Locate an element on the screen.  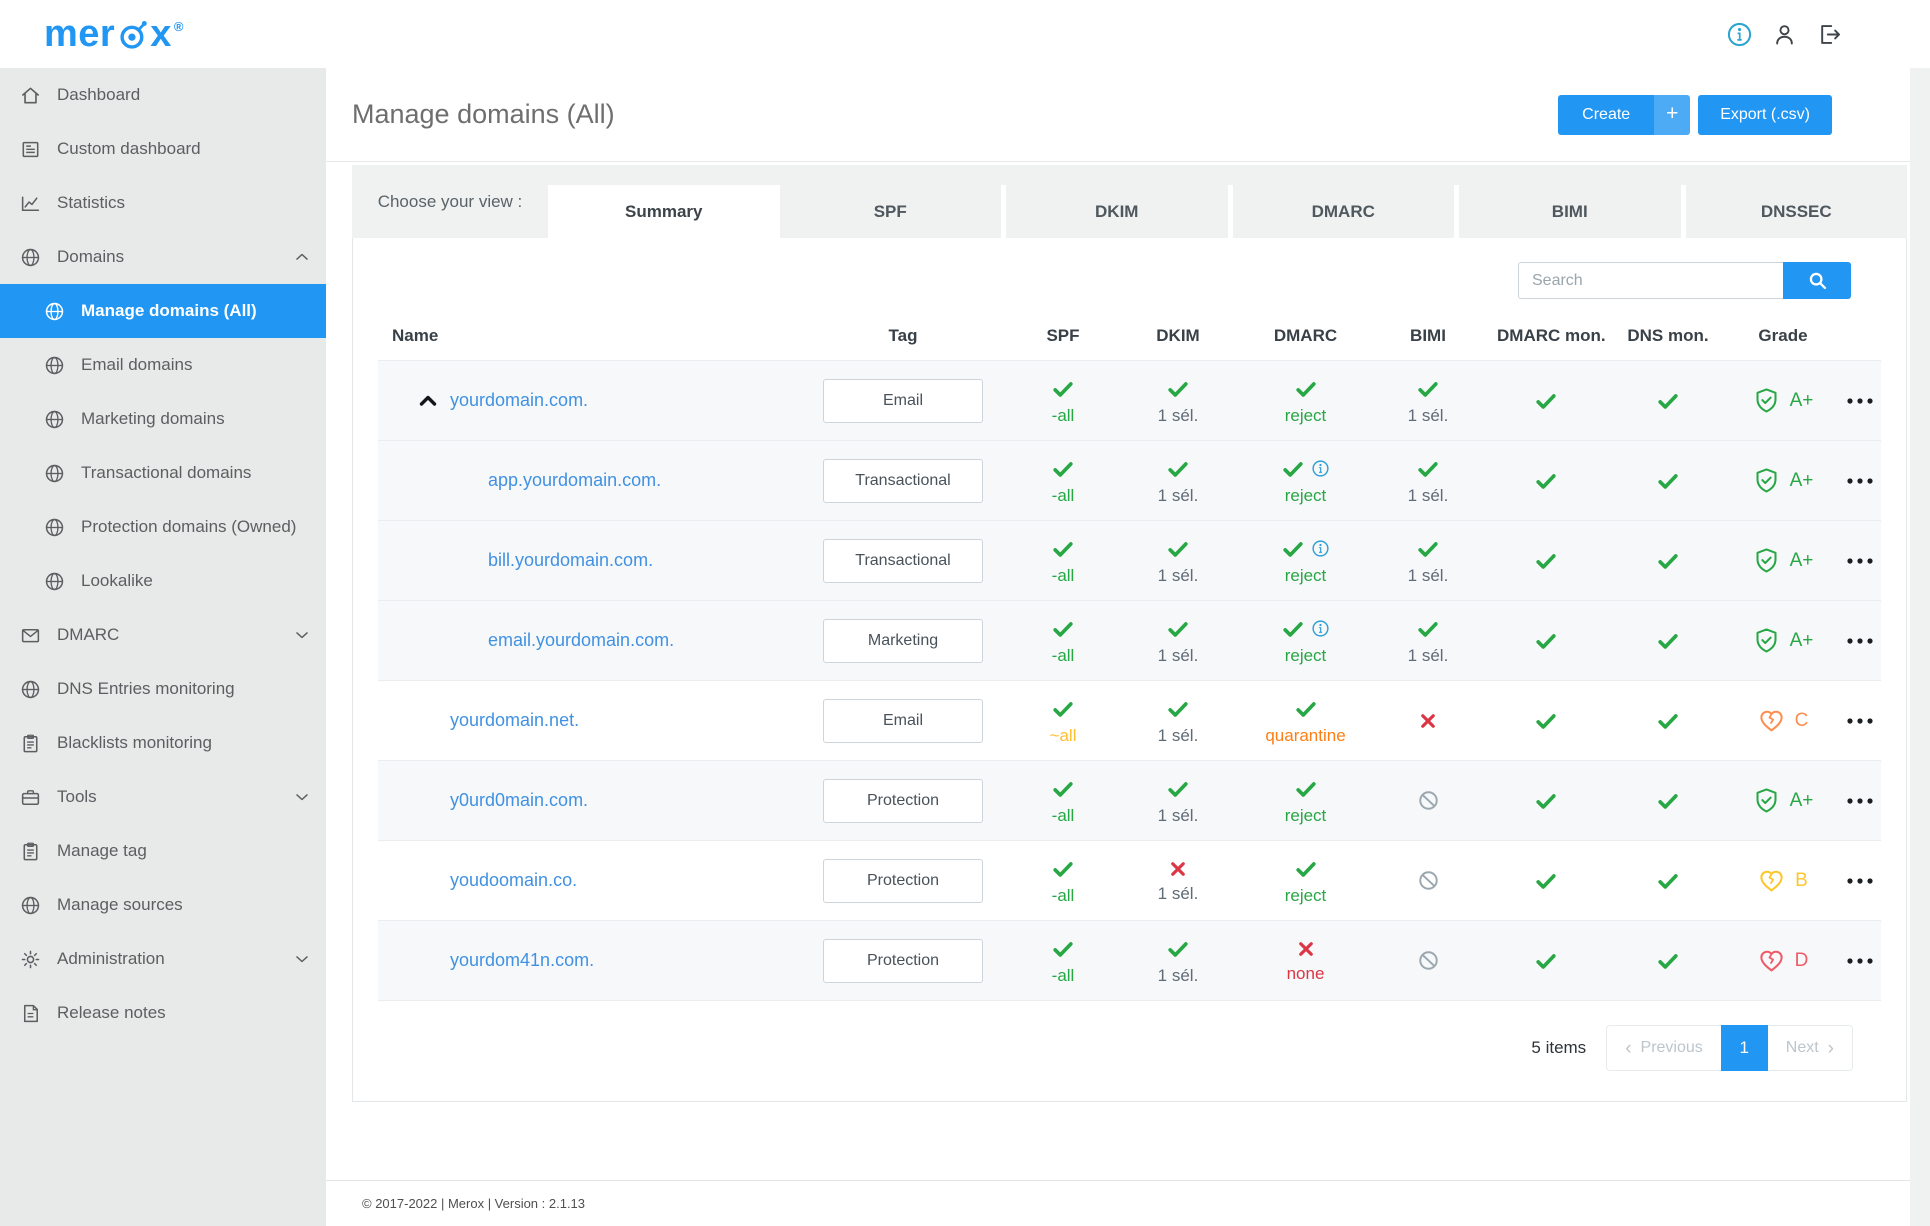
user-account-icon is located at coordinates (1784, 34).